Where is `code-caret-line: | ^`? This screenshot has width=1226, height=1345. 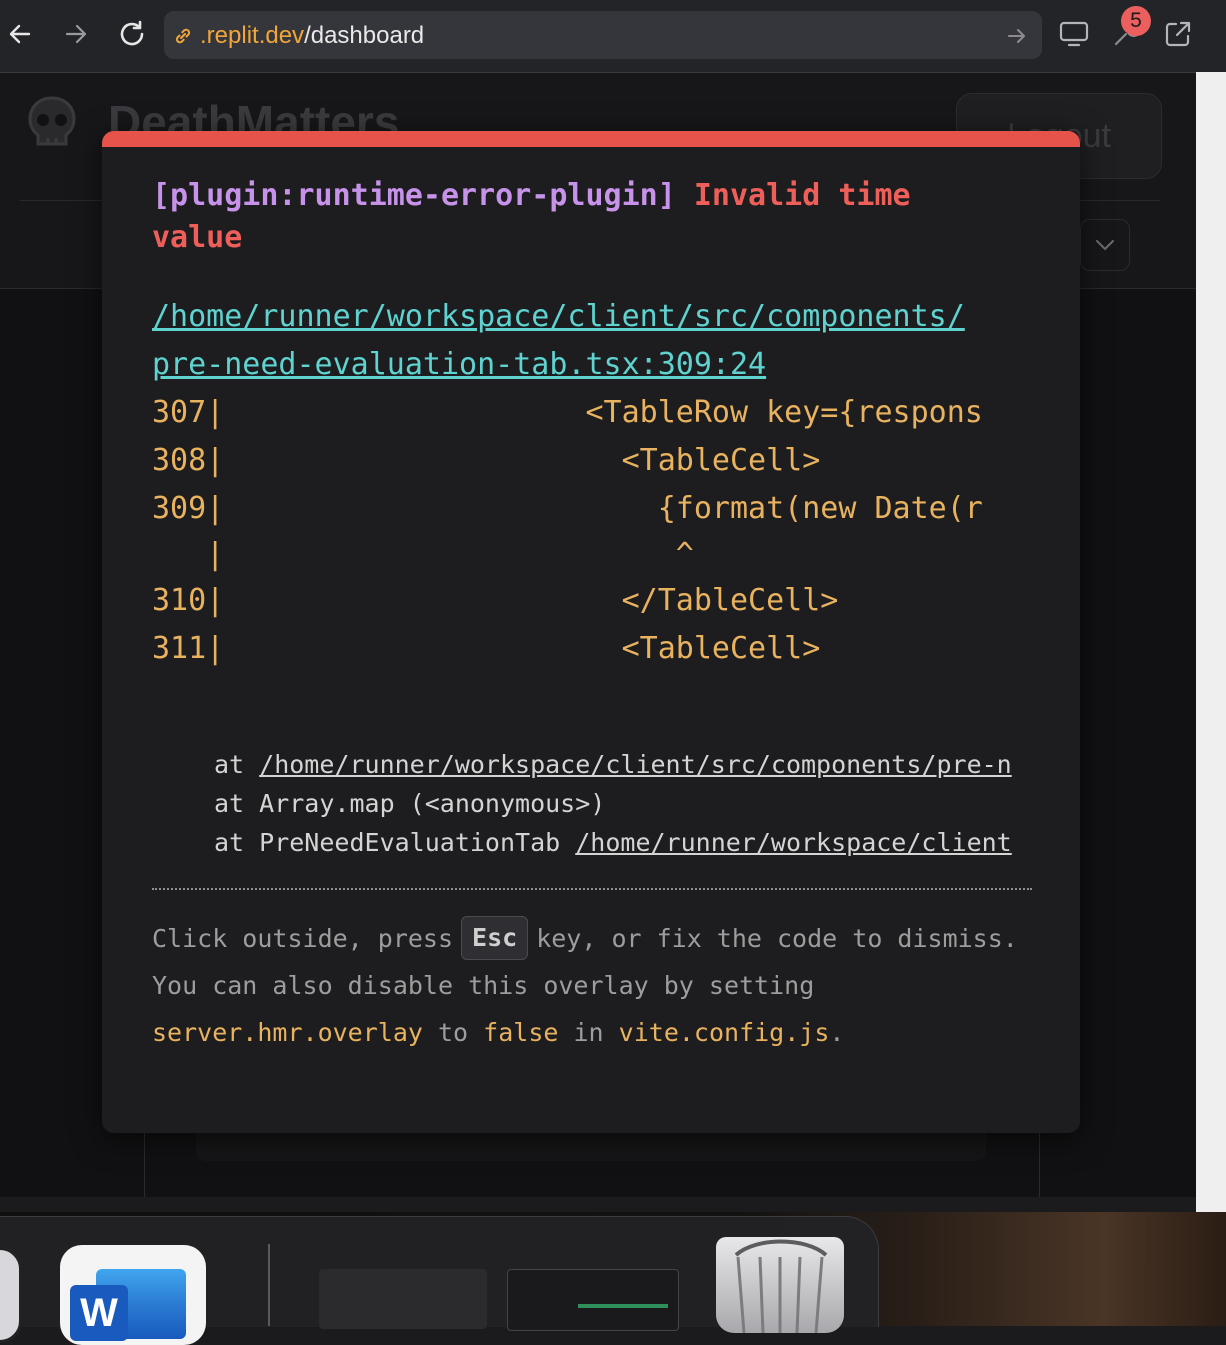
code-caret-line: | ^ is located at coordinates (423, 554).